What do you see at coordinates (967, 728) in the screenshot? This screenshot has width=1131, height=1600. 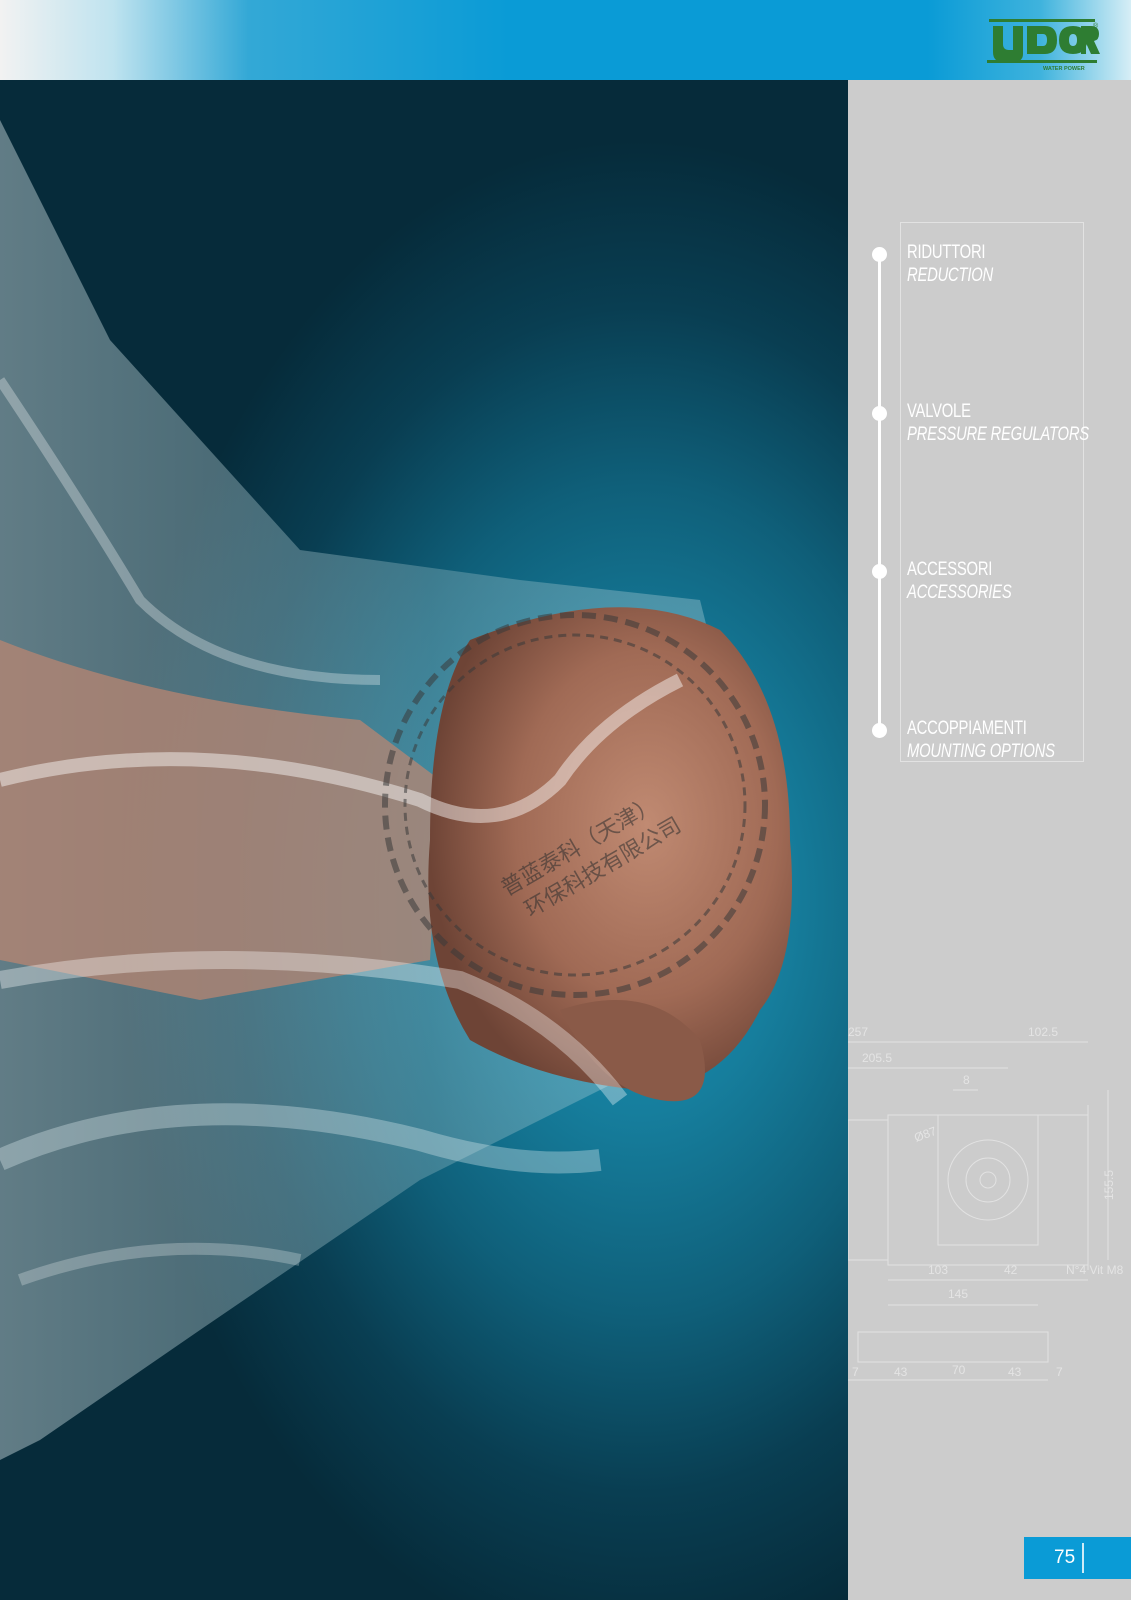 I see `menu-item-label-it: ACCOPPIAMENTI` at bounding box center [967, 728].